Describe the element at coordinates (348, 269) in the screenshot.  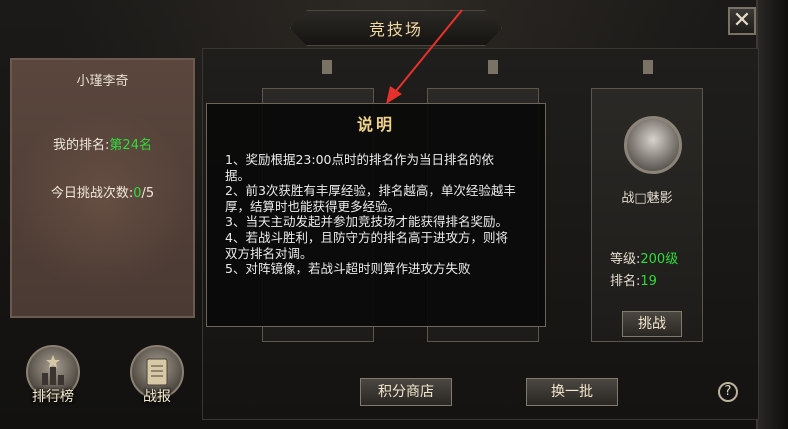
I see `rule-line: 5、对阵镜像，若战斗超时则算作进攻方失败` at that location.